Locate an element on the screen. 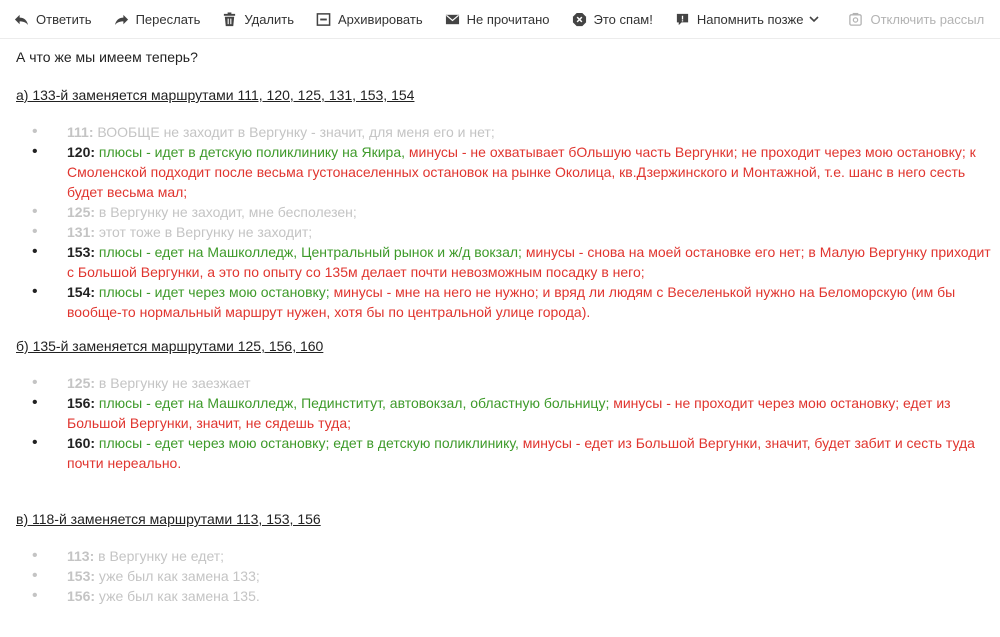  remind-later-button: Напомнить позже is located at coordinates (751, 19).